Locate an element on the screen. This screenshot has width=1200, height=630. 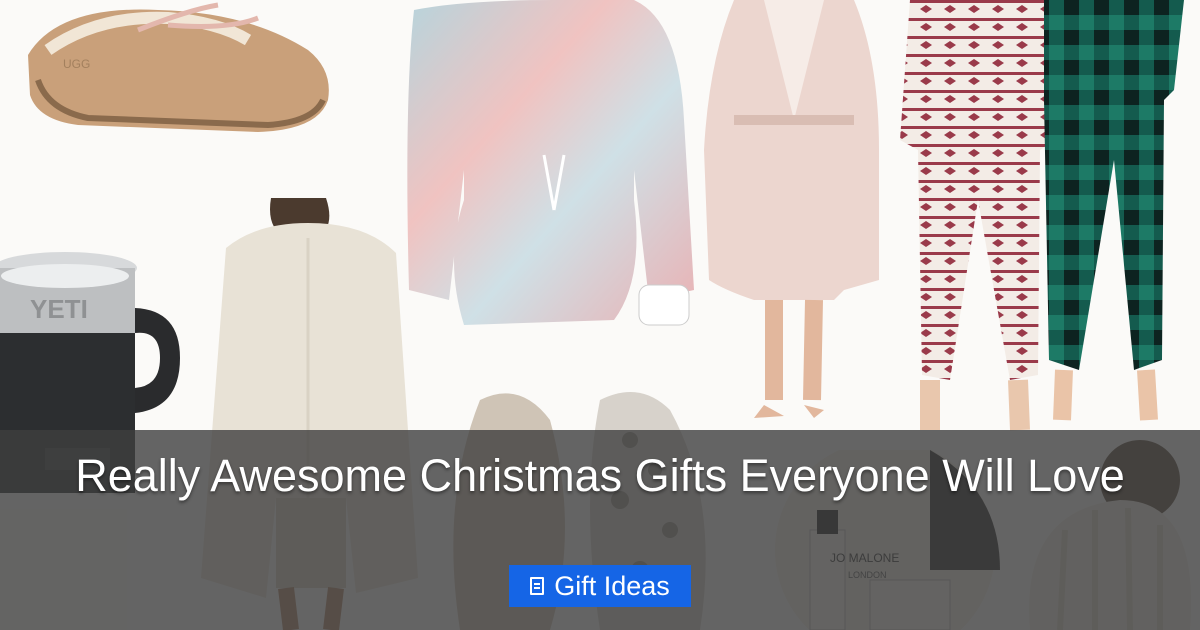
tie-dye-lounge-set-image is located at coordinates (550, 163).